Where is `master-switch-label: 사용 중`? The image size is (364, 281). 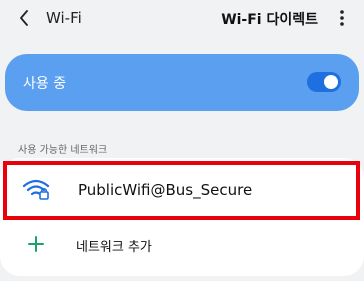 master-switch-label: 사용 중 is located at coordinates (45, 84).